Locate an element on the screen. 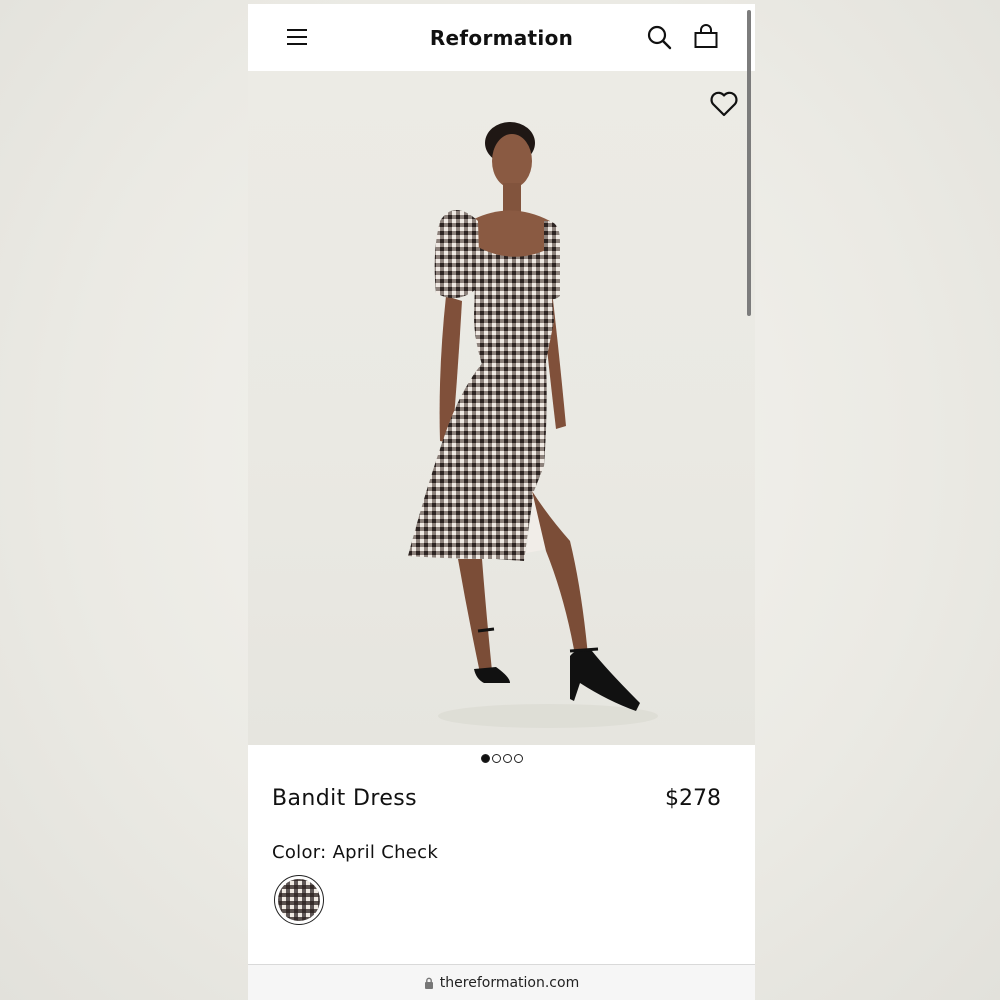  shopping-bag-icon is located at coordinates (706, 37).